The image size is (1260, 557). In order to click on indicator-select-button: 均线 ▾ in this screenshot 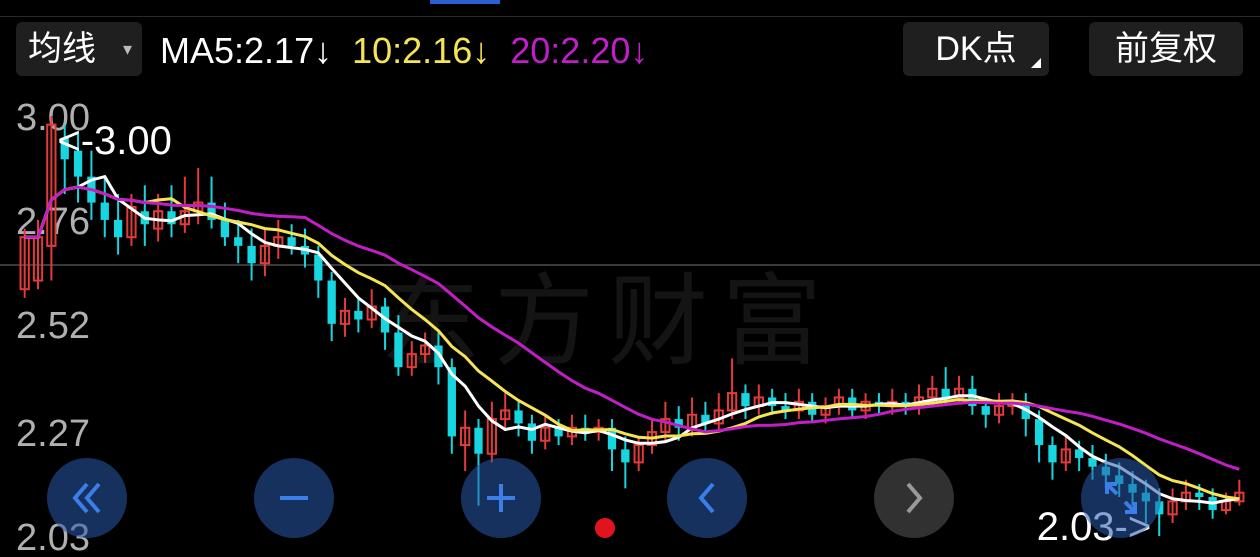, I will do `click(79, 49)`.